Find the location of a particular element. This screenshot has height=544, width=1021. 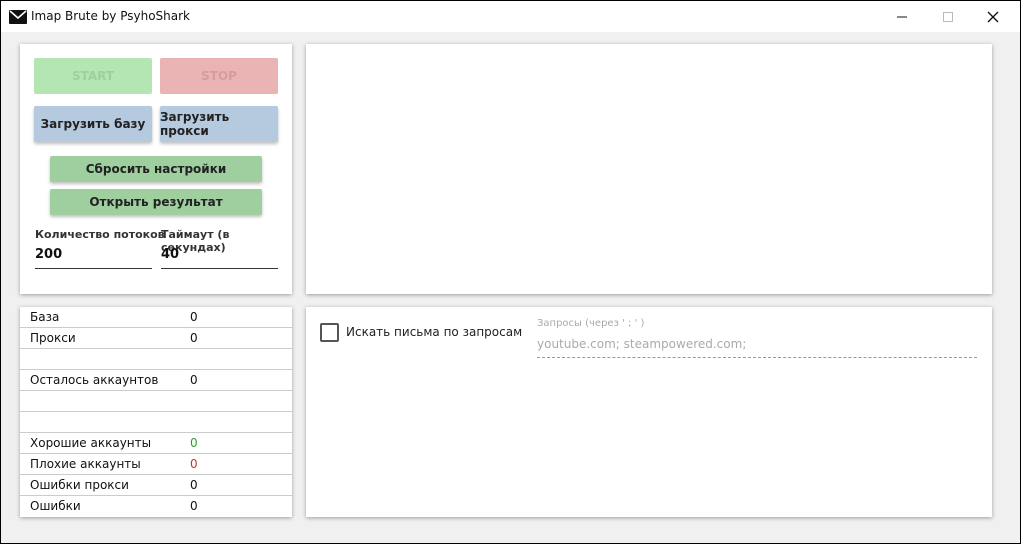

stat-label: Хорошие аккаунты is located at coordinates (91, 443).